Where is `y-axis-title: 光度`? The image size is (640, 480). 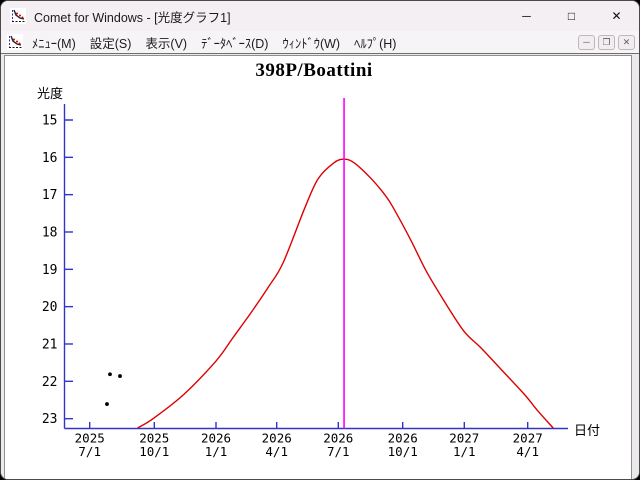 y-axis-title: 光度 is located at coordinates (50, 93).